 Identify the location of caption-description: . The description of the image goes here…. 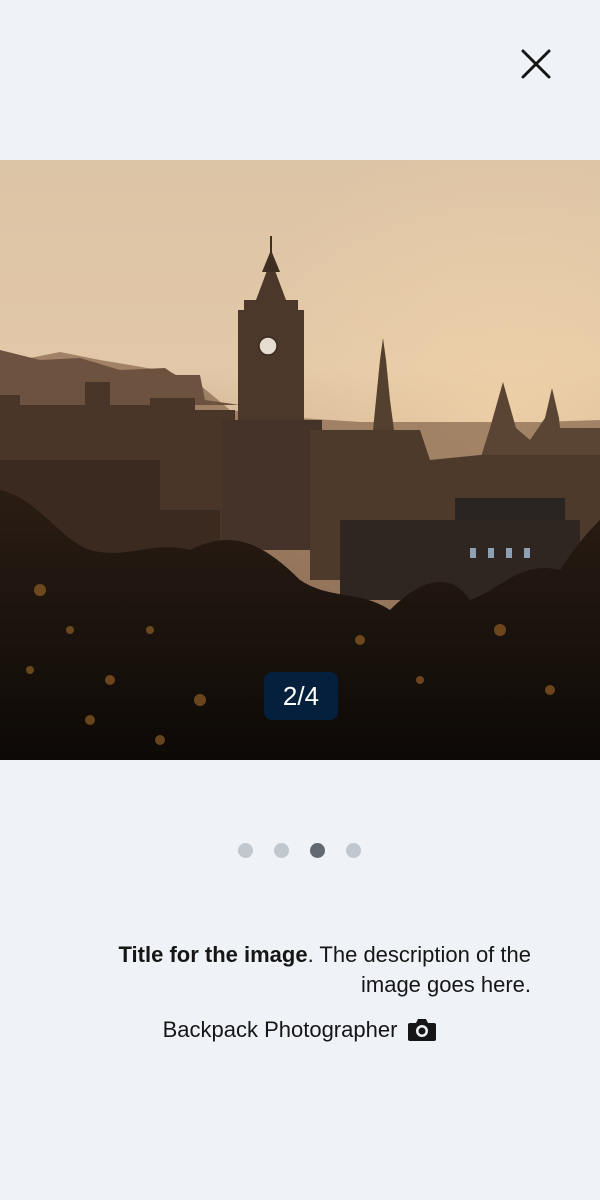
(419, 969).